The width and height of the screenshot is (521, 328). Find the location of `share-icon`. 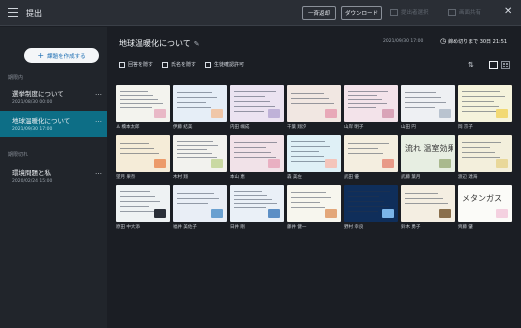

share-icon is located at coordinates (452, 12).